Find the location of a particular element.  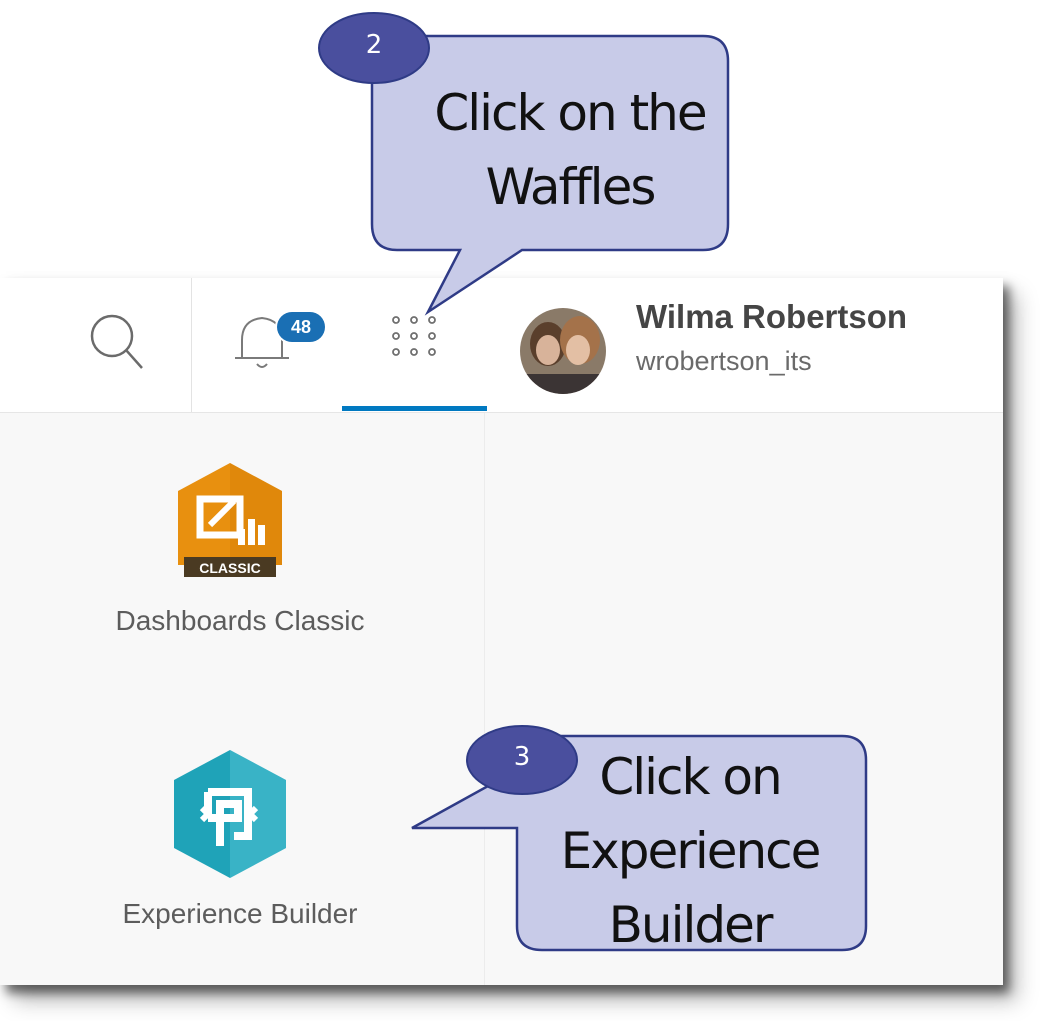

app-tile-dashboards-classic: CLASSIC Dashboards Classic is located at coordinates (250, 568).